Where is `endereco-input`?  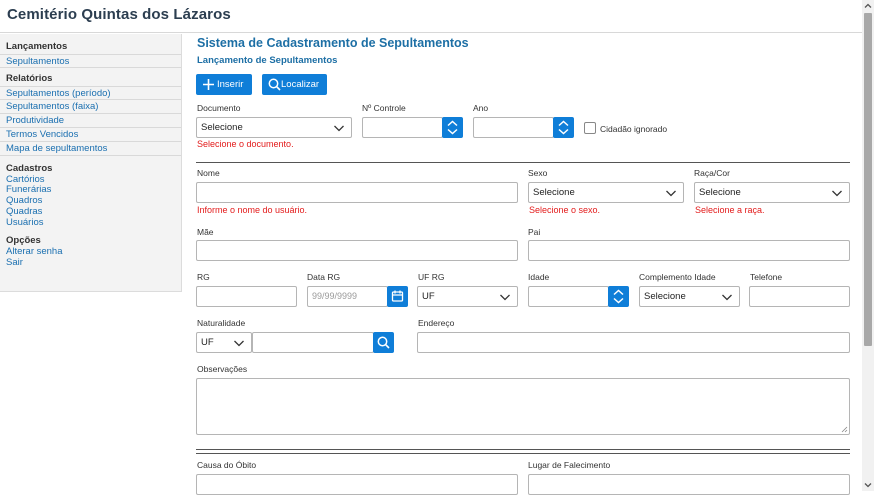 endereco-input is located at coordinates (633, 342).